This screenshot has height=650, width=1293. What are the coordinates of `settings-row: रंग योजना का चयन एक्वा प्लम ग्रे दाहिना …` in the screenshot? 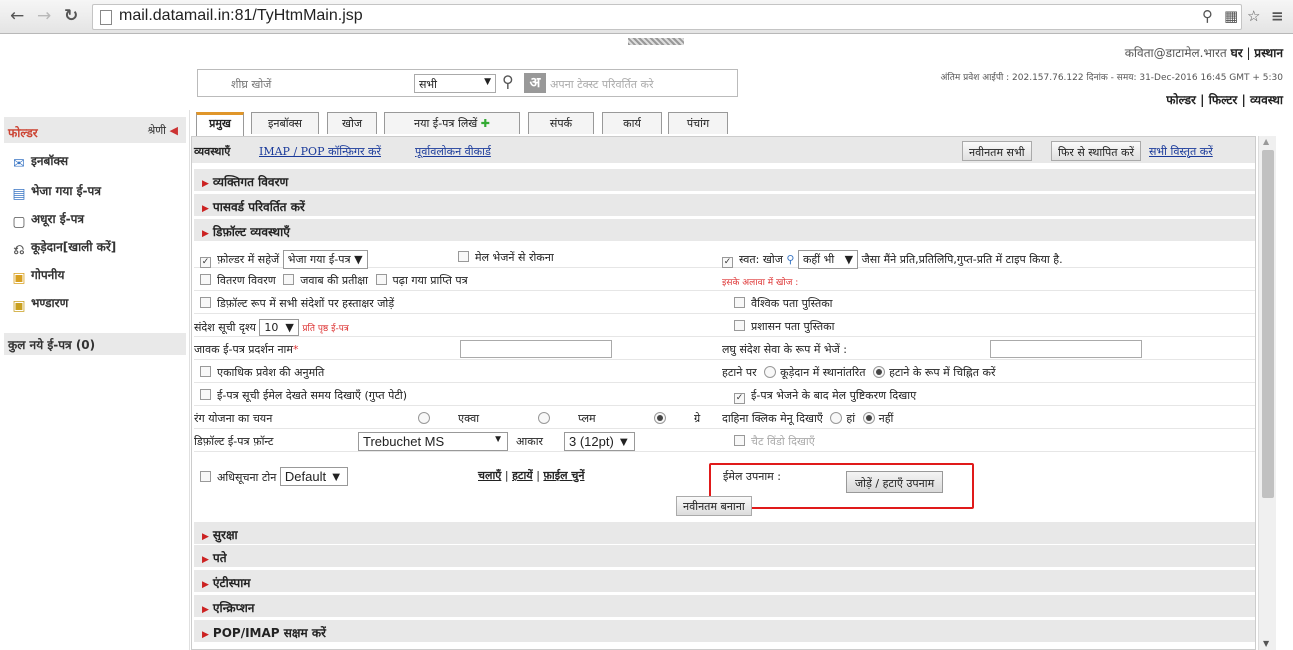 It's located at (724, 417).